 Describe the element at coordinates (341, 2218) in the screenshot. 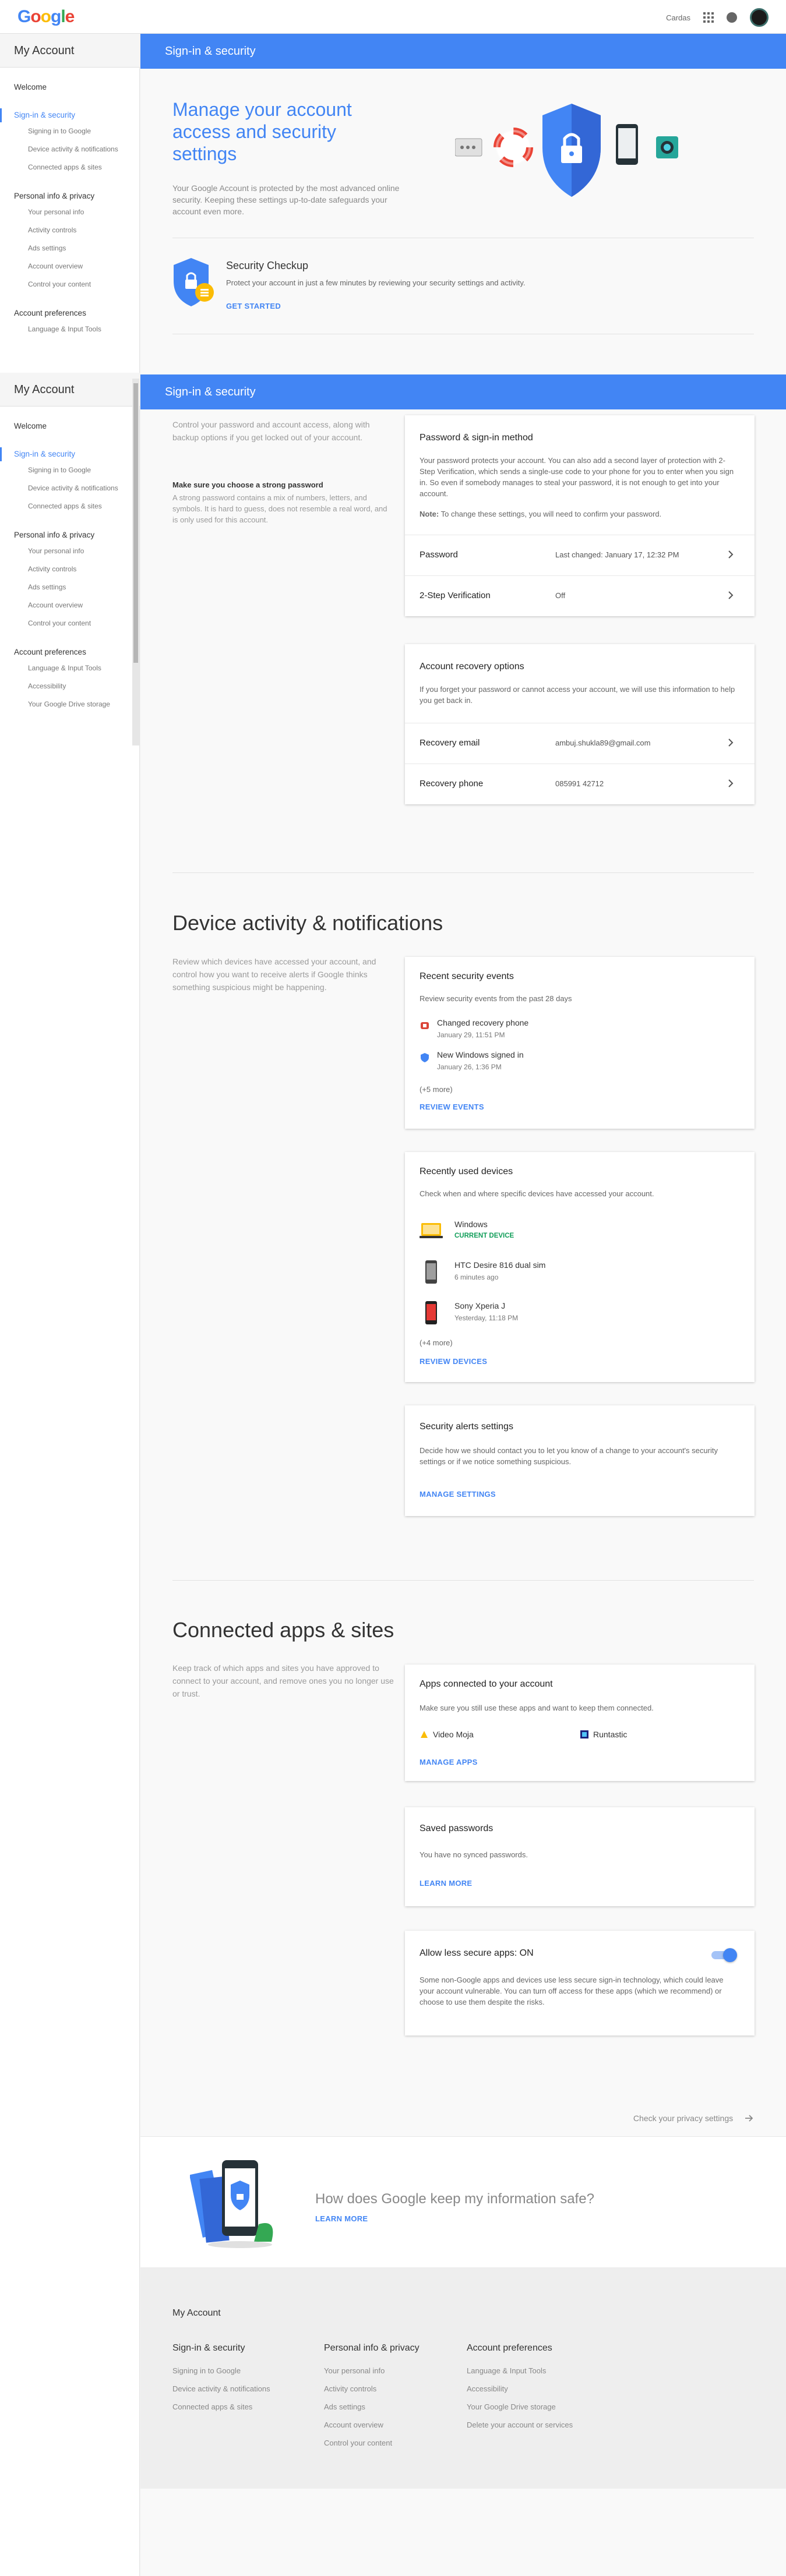

I see `info-safe-learn-more: LEARN MORE` at that location.